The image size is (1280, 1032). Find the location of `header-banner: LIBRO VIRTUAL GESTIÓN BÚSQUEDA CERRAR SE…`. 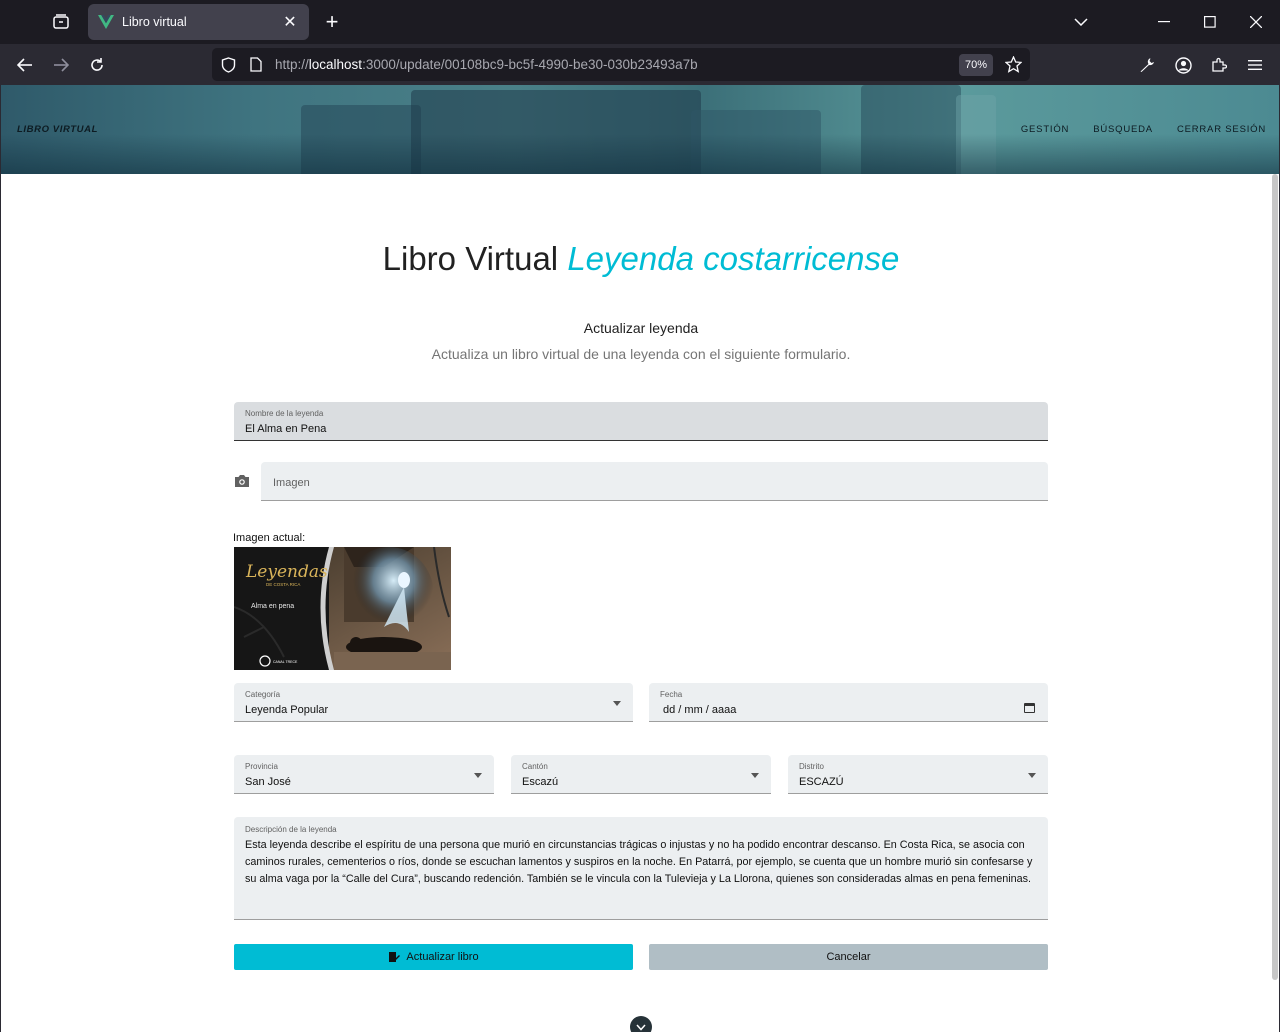

header-banner: LIBRO VIRTUAL GESTIÓN BÚSQUEDA CERRAR SE… is located at coordinates (640, 129).